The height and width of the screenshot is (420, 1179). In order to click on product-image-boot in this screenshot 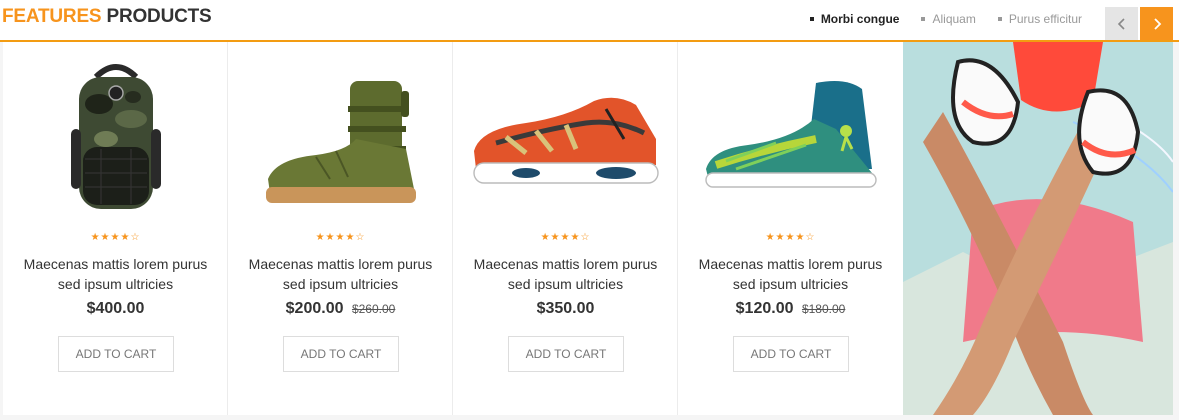, I will do `click(340, 139)`.